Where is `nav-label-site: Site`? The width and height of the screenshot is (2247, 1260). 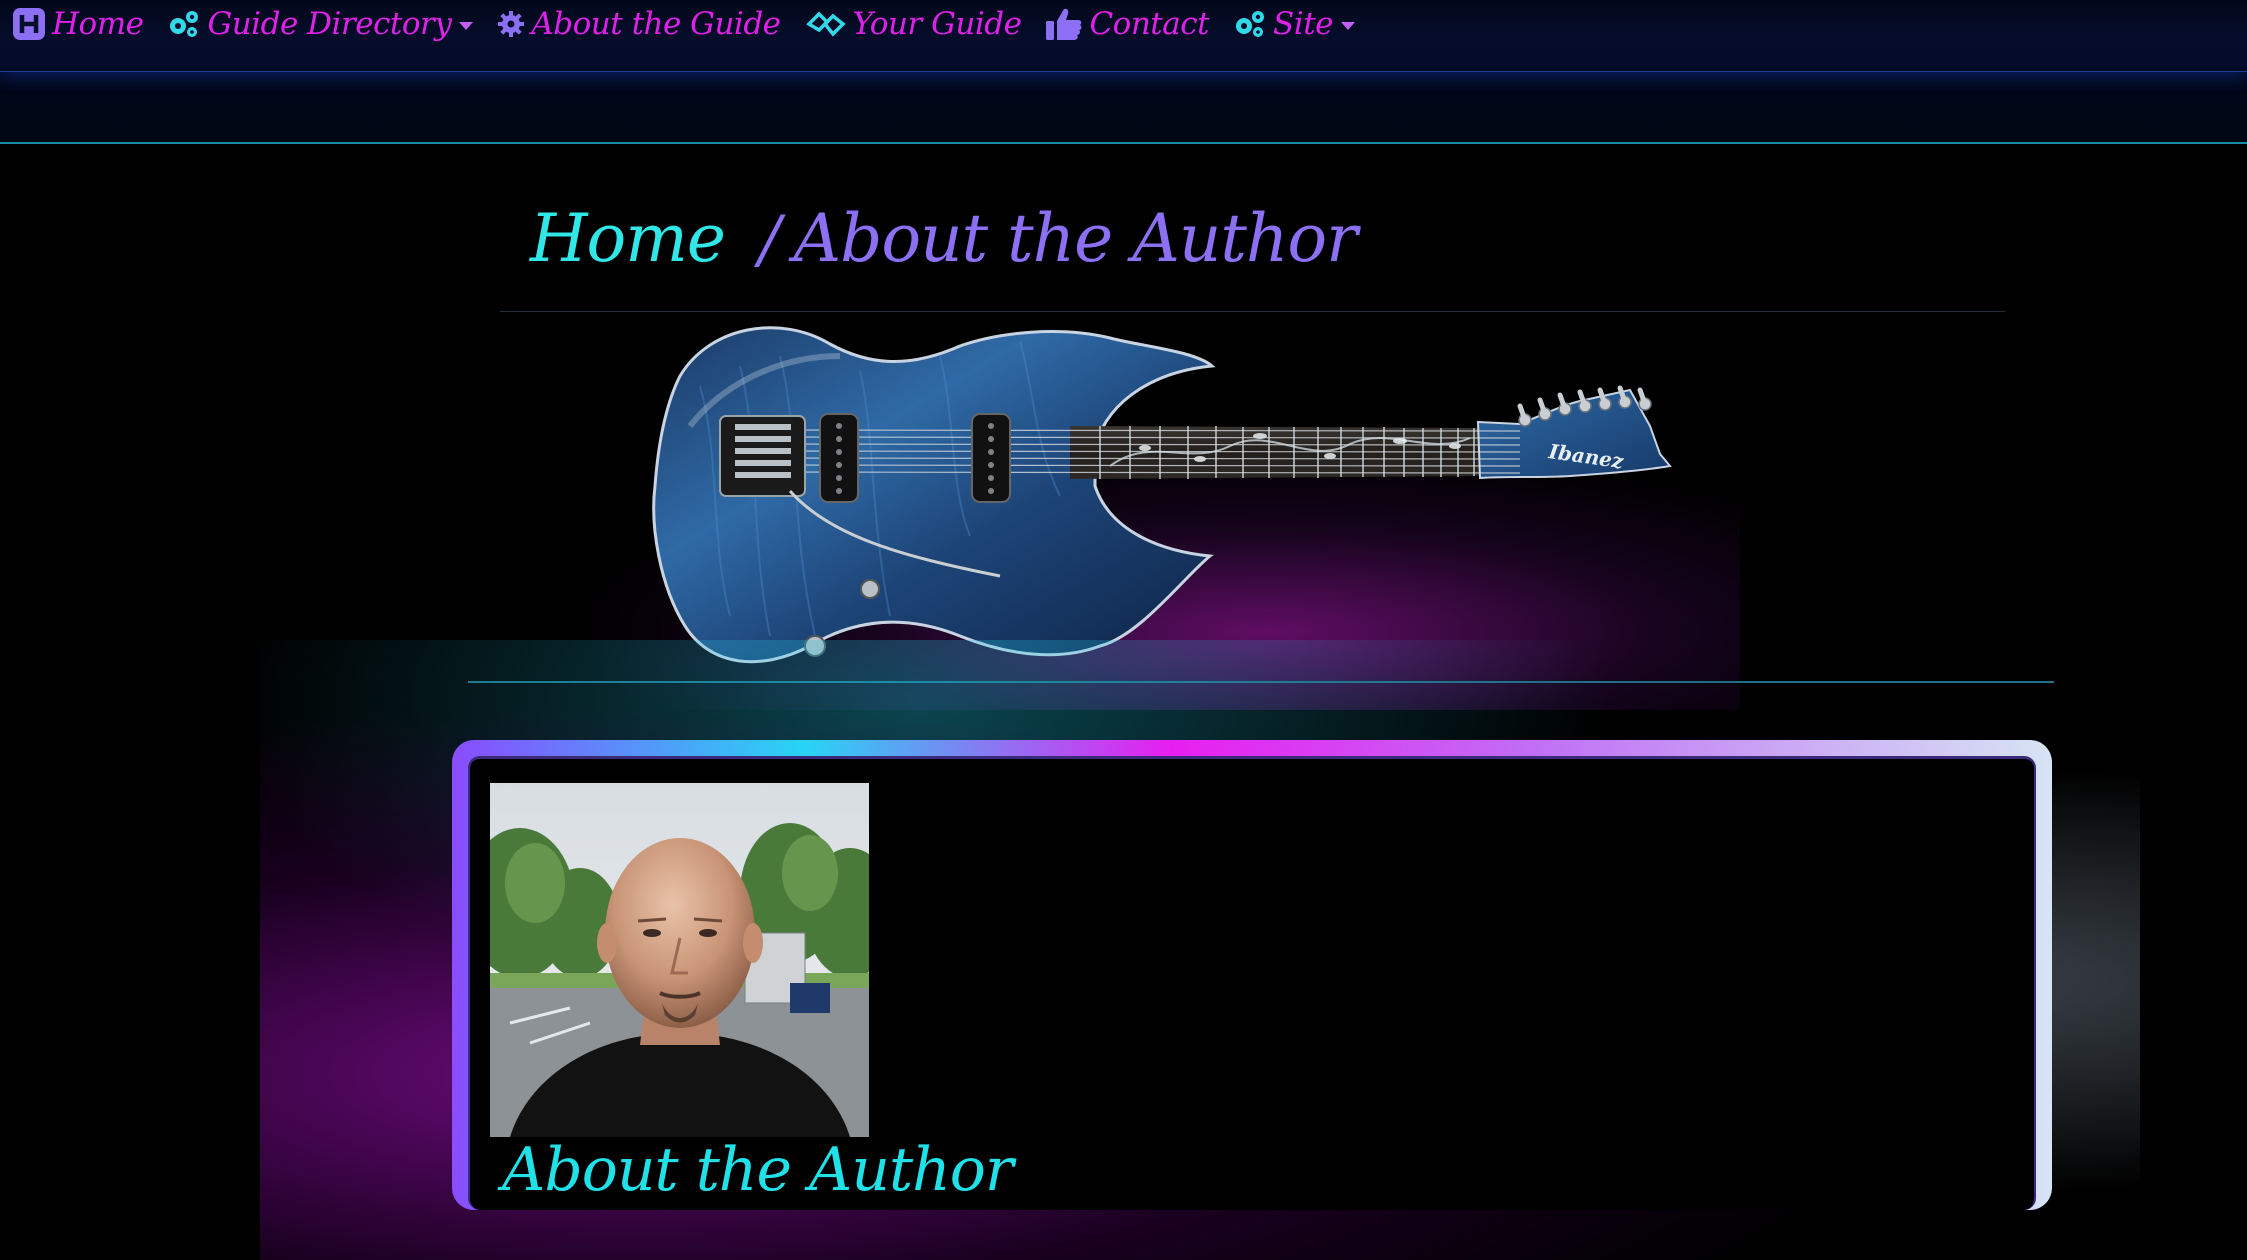
nav-label-site: Site is located at coordinates (1303, 24).